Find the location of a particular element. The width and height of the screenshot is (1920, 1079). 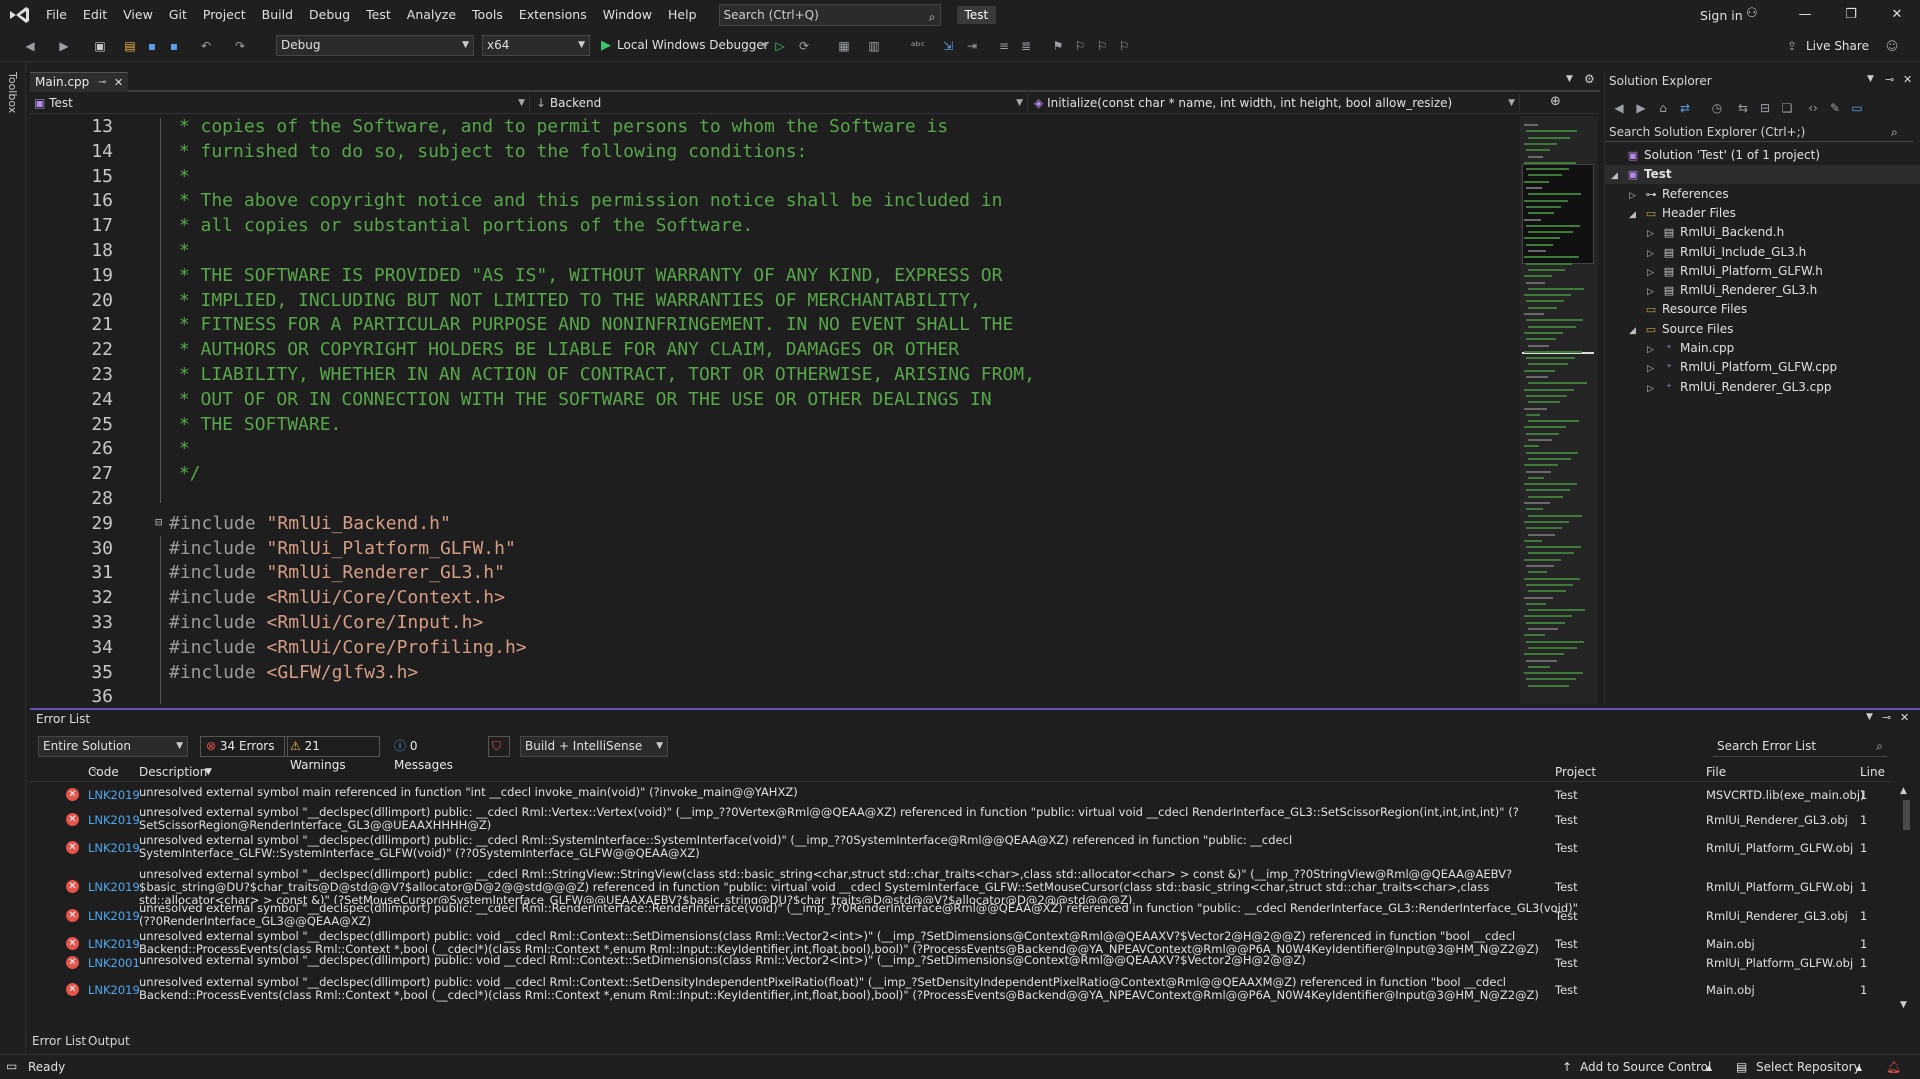

live-share-button: Live Share is located at coordinates (1837, 46).